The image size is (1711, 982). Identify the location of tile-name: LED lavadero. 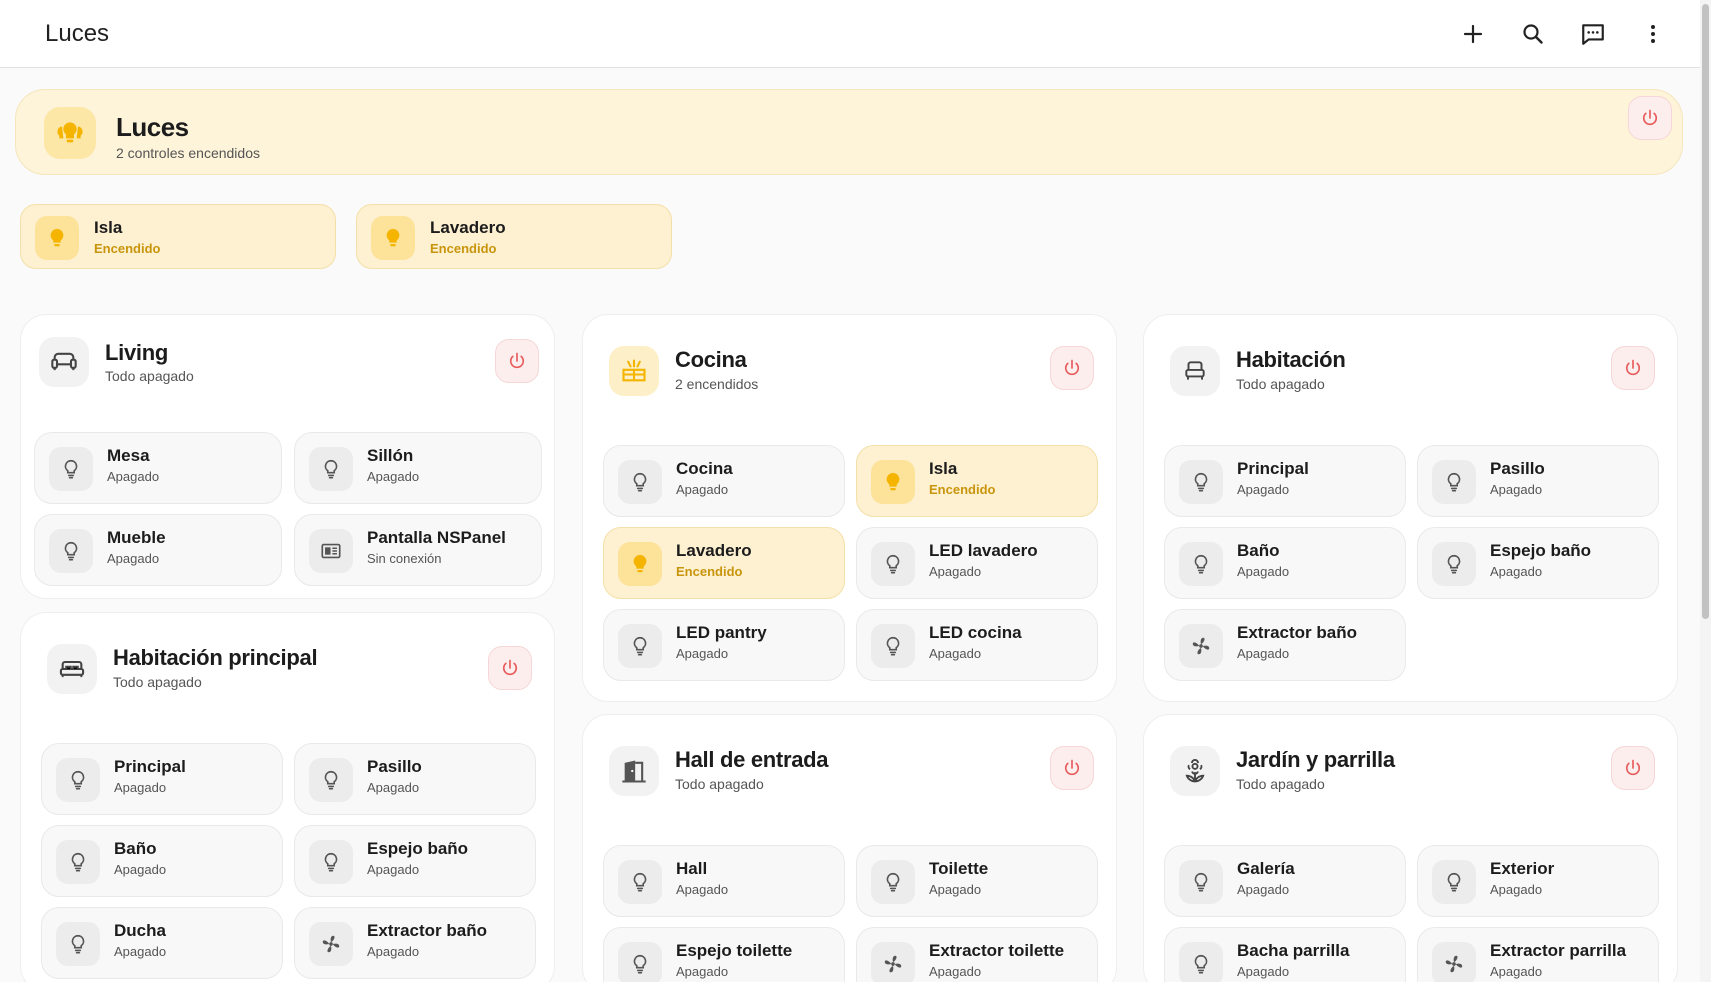
(983, 550).